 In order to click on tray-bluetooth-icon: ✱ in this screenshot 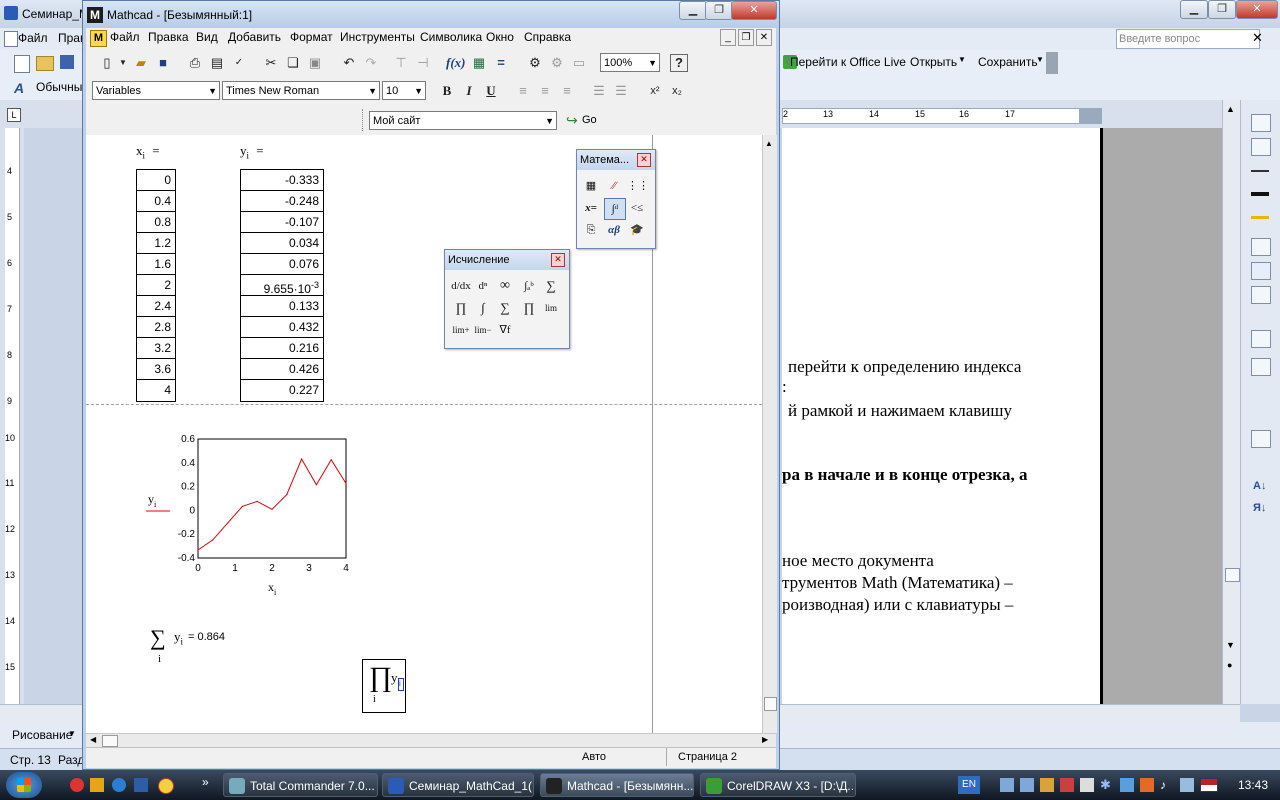, I will do `click(1107, 785)`.